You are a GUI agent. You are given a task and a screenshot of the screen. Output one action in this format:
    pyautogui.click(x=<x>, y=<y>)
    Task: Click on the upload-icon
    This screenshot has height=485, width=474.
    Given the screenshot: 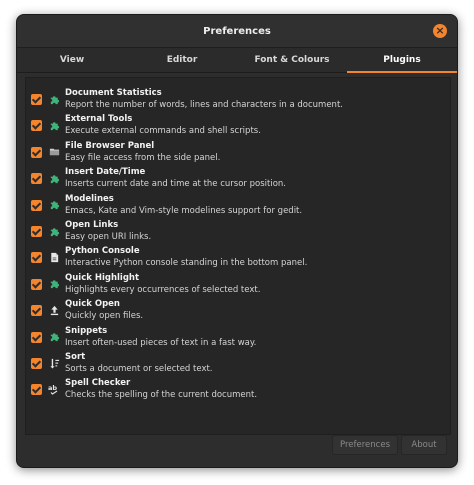 What is the action you would take?
    pyautogui.click(x=54, y=310)
    